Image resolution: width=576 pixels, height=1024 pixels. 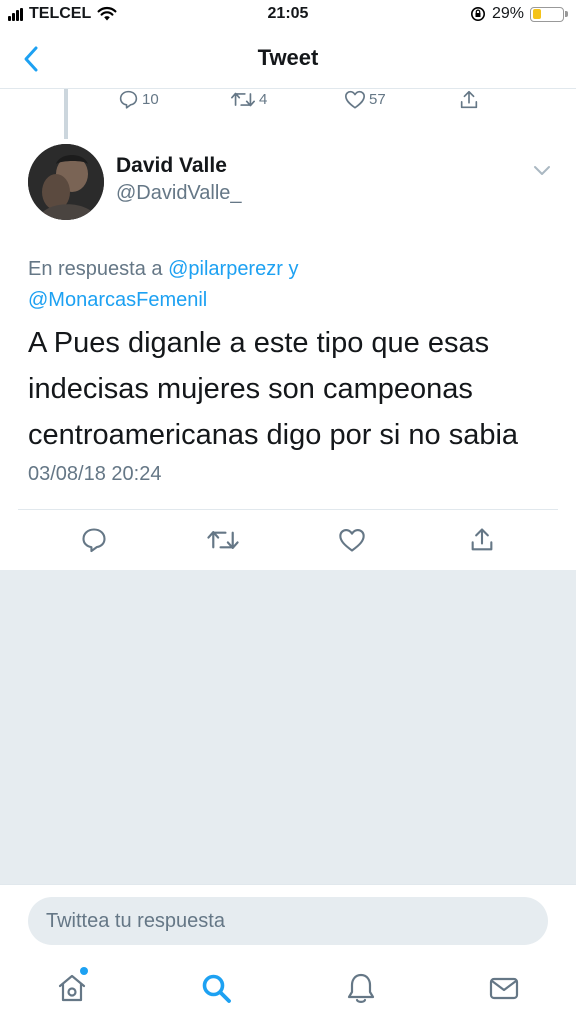 What do you see at coordinates (171, 166) in the screenshot?
I see `author-name: David Valle` at bounding box center [171, 166].